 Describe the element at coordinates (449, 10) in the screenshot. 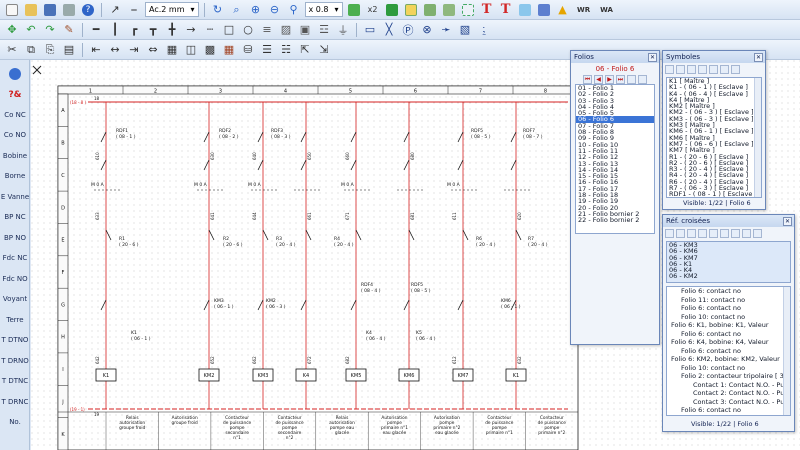

I see `rotate-icon` at that location.